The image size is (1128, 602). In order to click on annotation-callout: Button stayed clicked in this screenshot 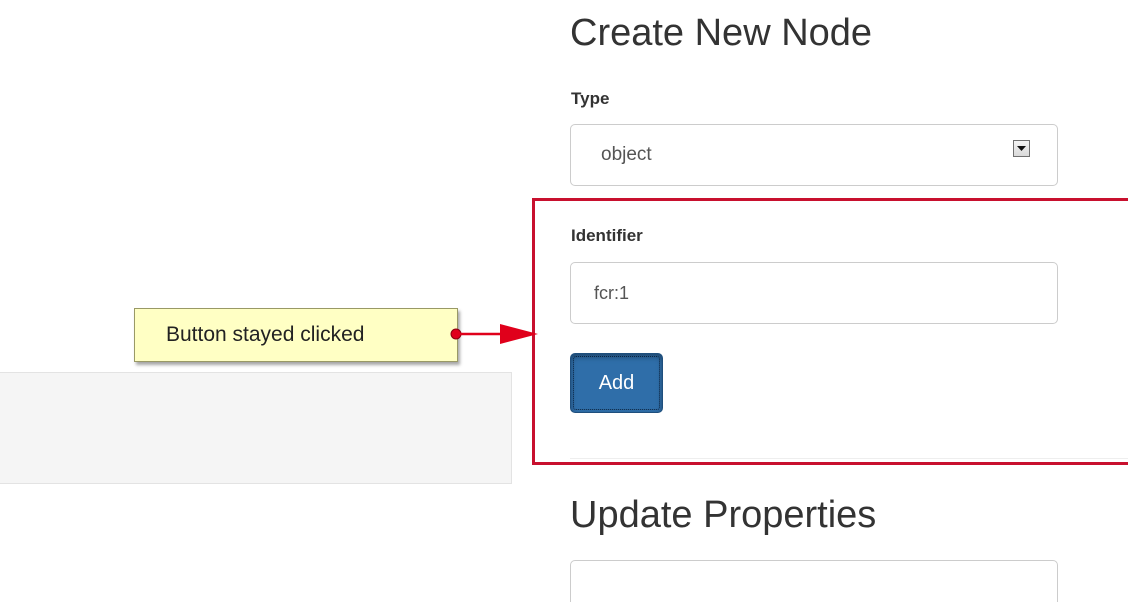, I will do `click(296, 335)`.